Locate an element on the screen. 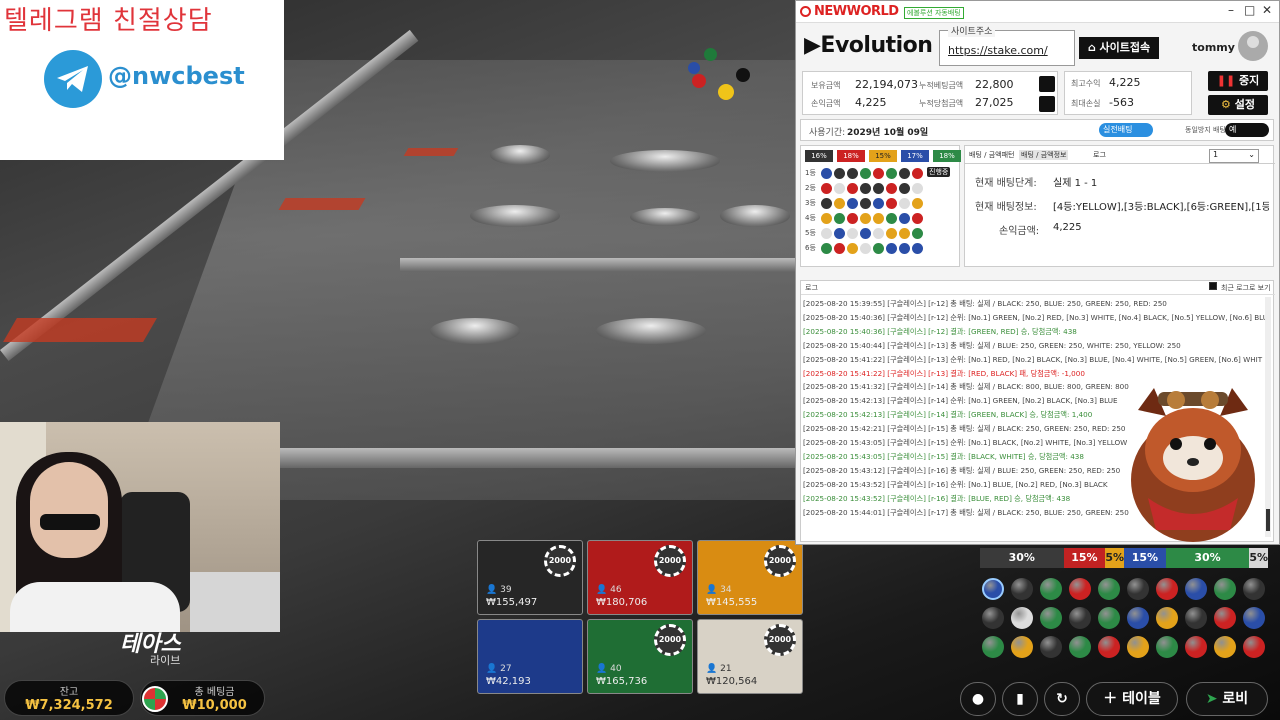 This screenshot has width=1280, height=720. stage-value: 실제 1 - 1 is located at coordinates (1075, 183).